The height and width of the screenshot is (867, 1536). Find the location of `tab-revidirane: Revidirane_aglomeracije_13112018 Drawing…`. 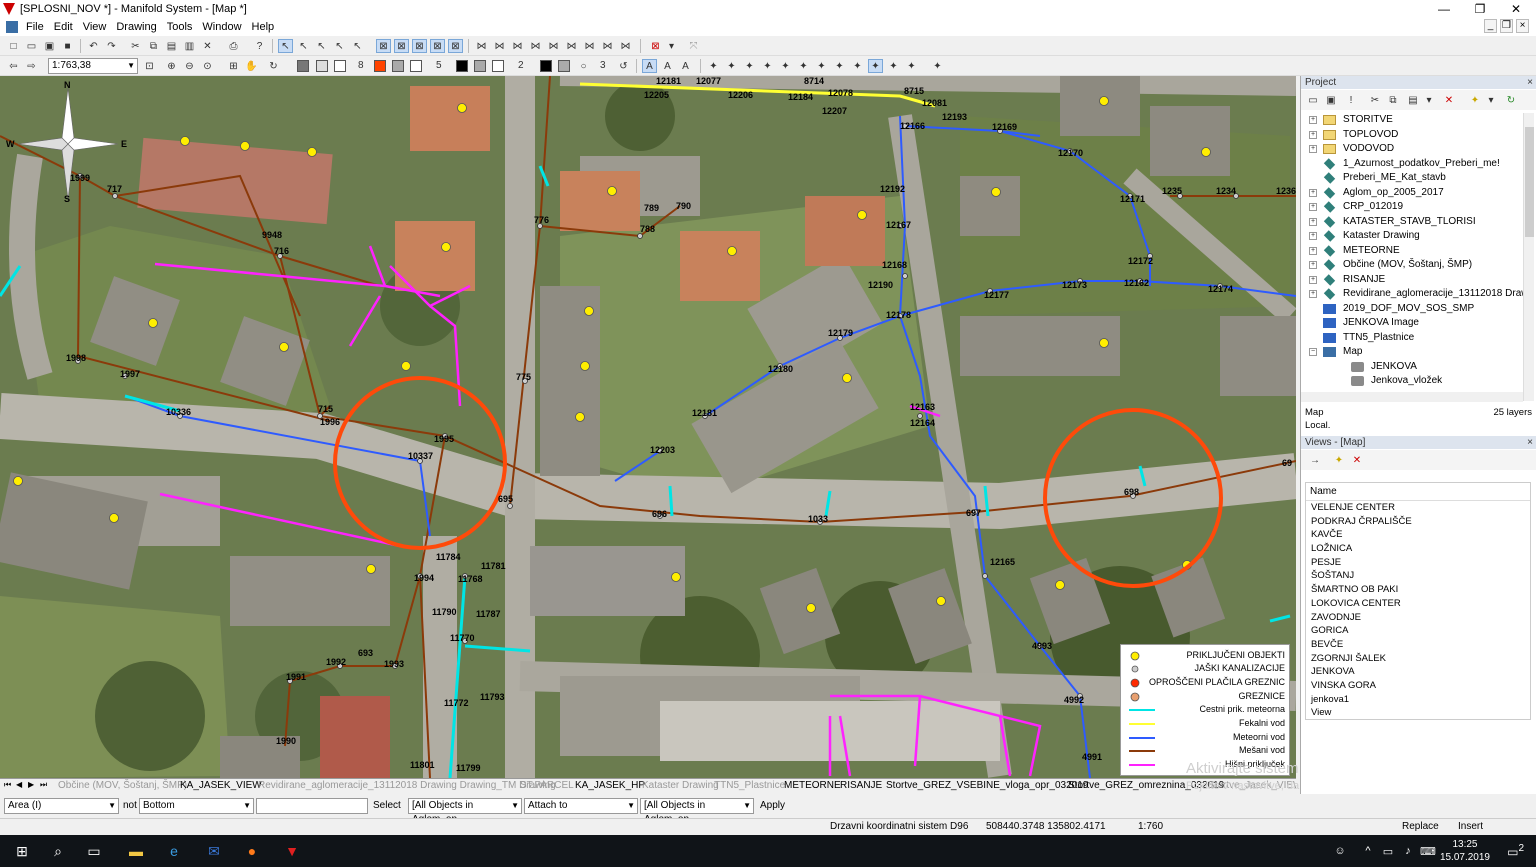

tab-revidirane: Revidirane_aglomeracije_13112018 Drawing… is located at coordinates (407, 785).